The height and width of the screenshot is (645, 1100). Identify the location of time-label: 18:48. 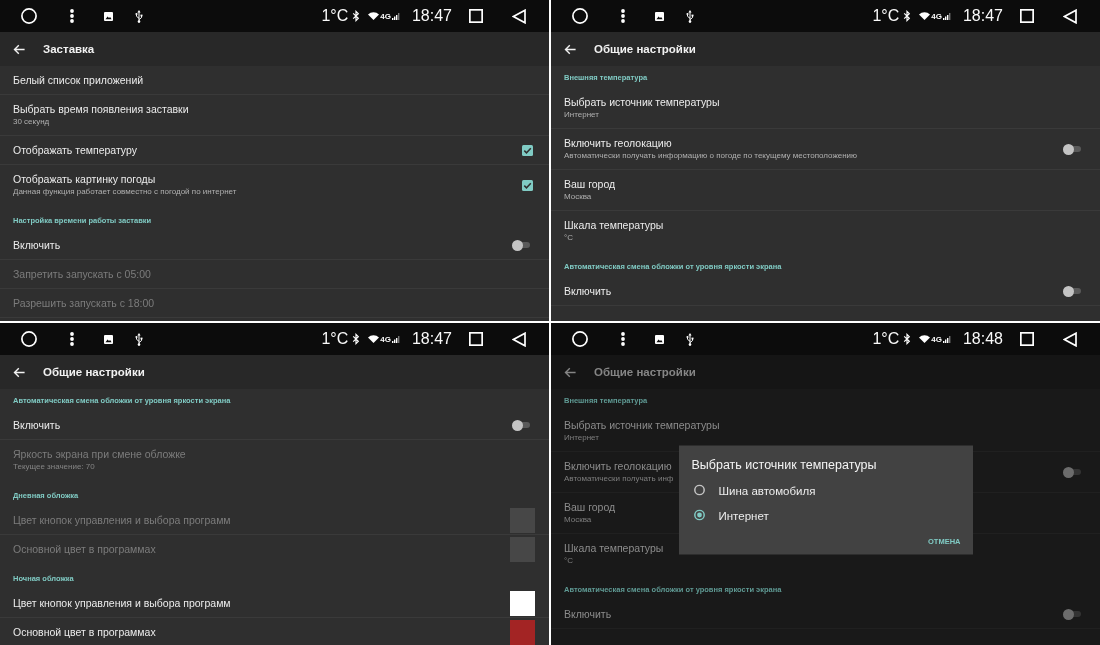
(982, 339).